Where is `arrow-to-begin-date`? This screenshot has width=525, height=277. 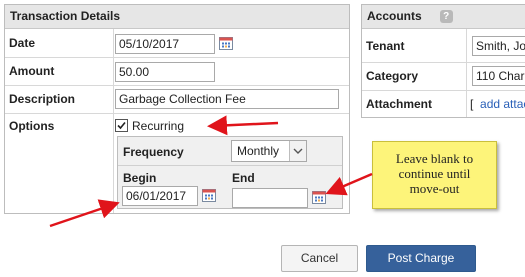 arrow-to-begin-date is located at coordinates (84, 213).